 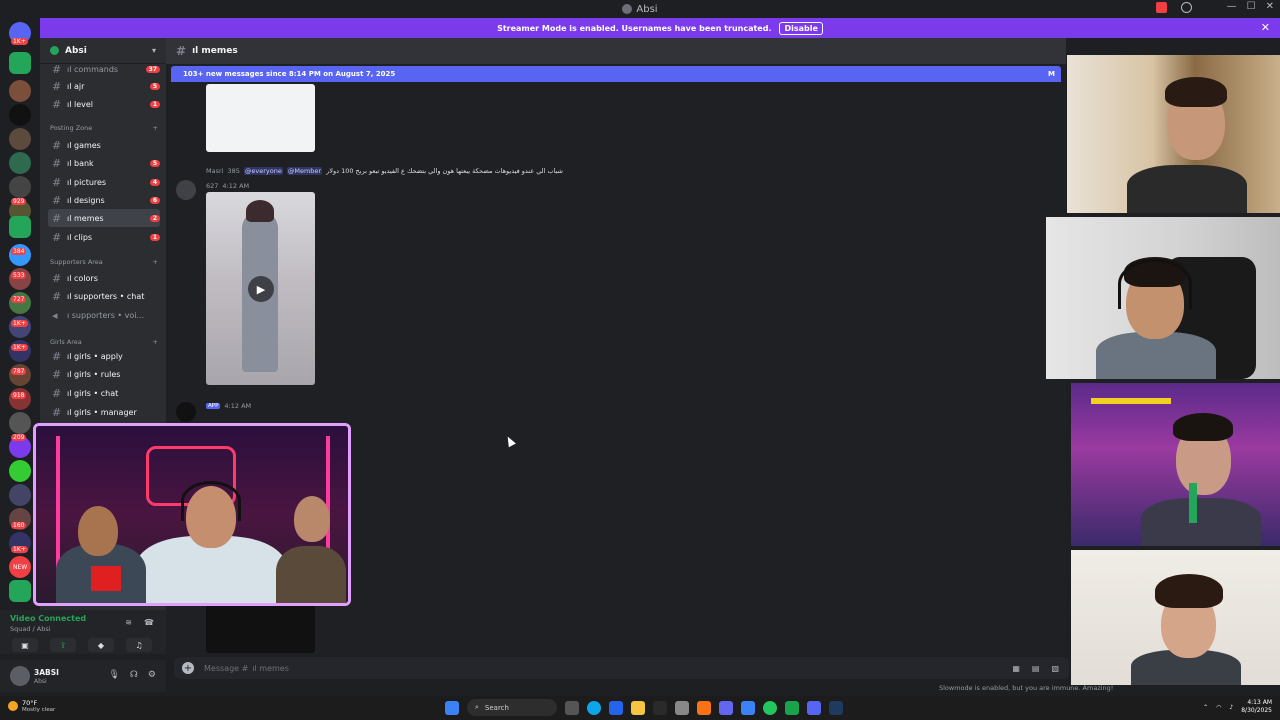 I want to click on user-name: 3ABSI, so click(x=46, y=672).